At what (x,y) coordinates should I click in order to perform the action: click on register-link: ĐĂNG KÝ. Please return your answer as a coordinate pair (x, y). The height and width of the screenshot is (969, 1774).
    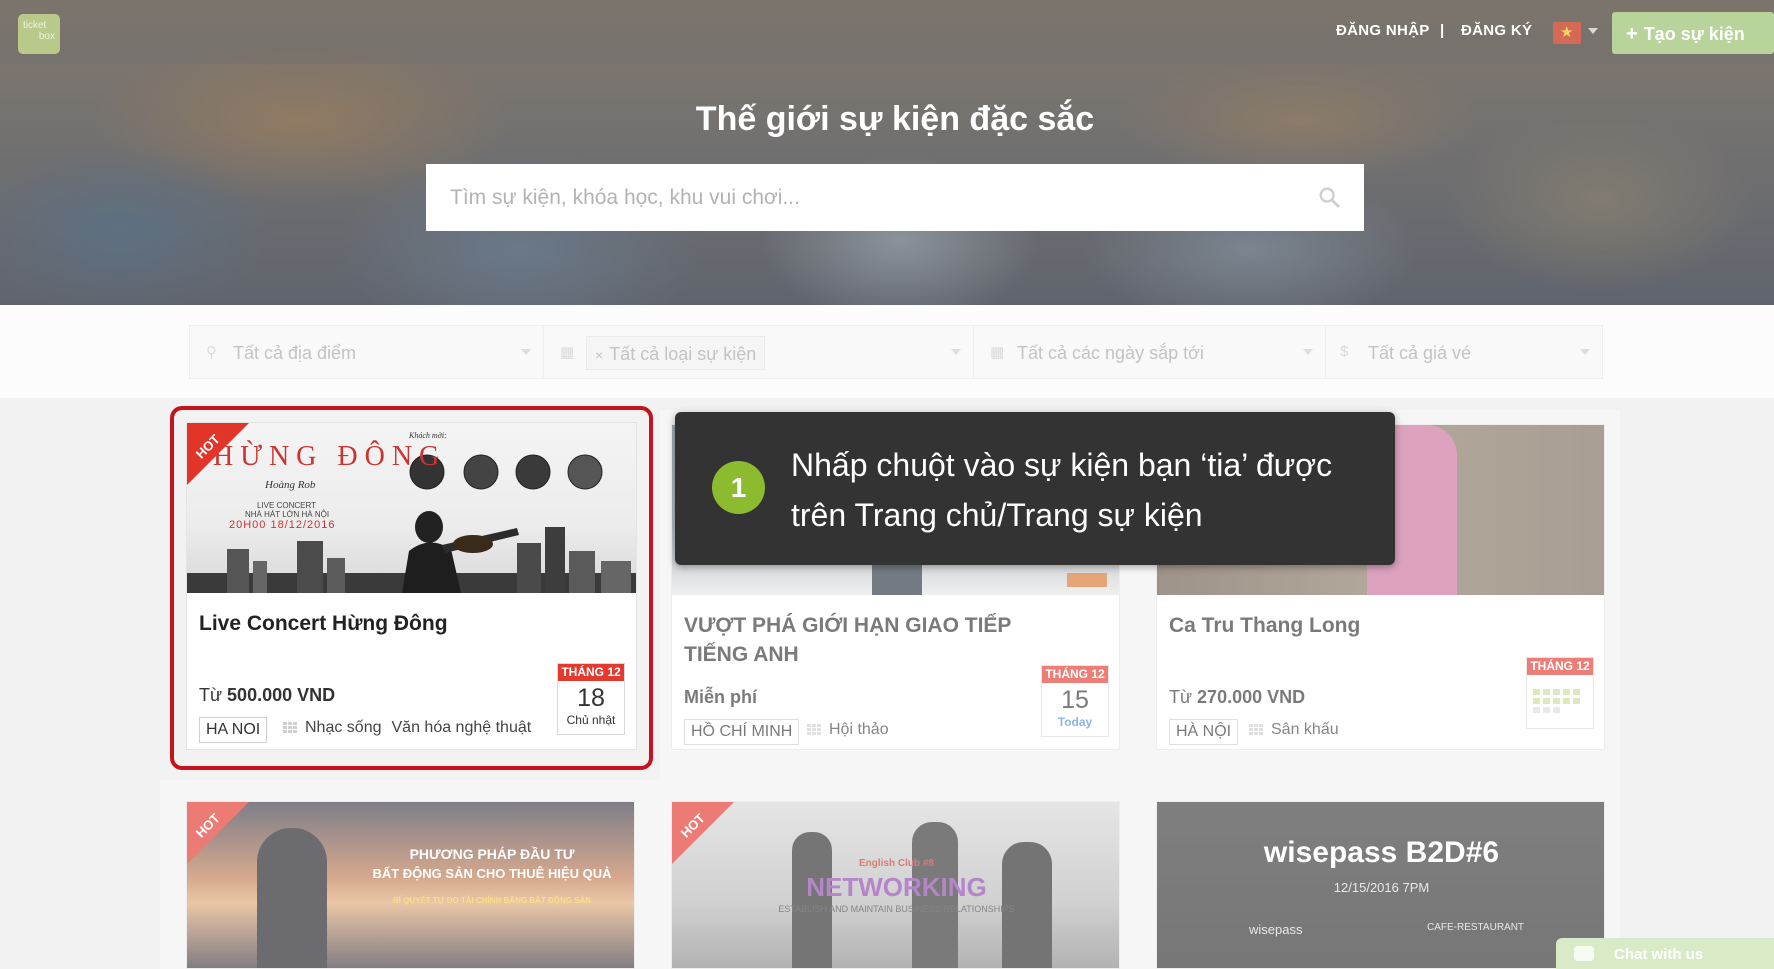
    Looking at the image, I should click on (1496, 30).